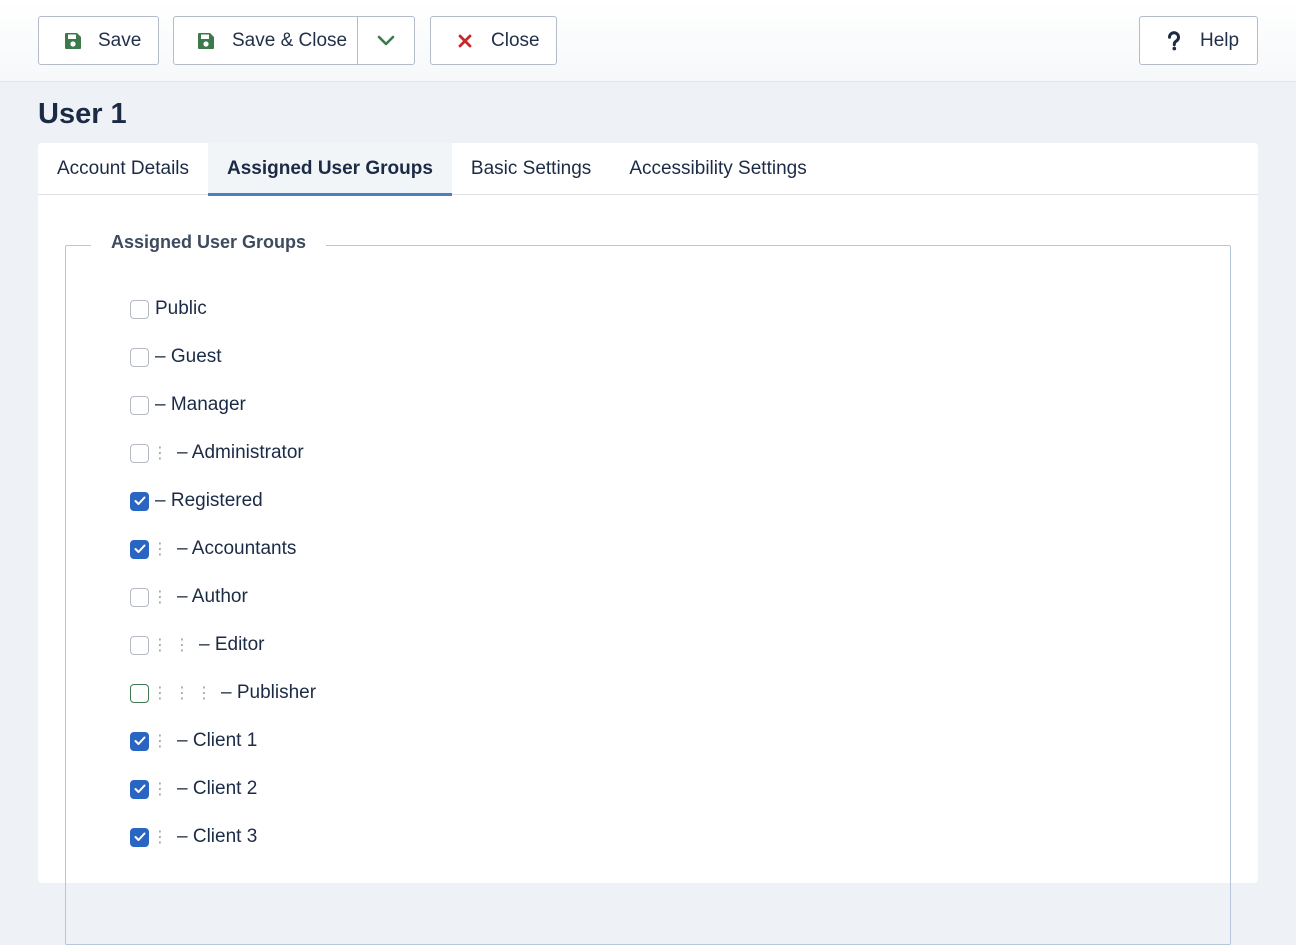  What do you see at coordinates (217, 836) in the screenshot?
I see `user-group-label: – Client 3` at bounding box center [217, 836].